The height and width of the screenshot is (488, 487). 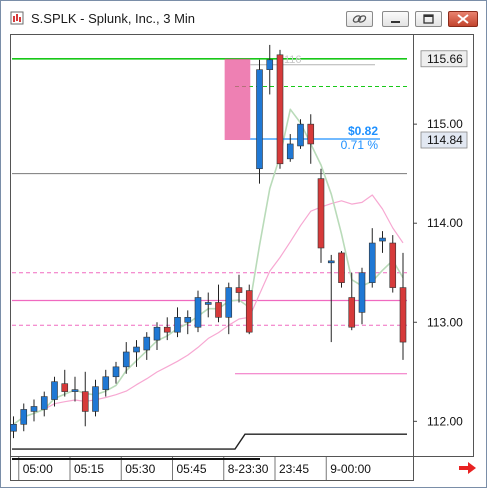 I want to click on price-label: 115.66, so click(x=445, y=59).